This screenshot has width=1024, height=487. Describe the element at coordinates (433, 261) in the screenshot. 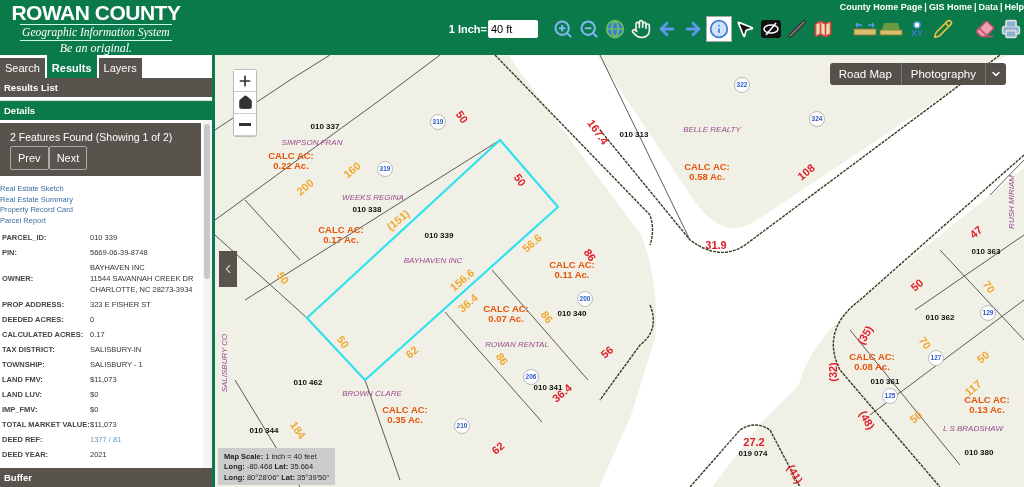

I see `owner-label: BAYHAVEN INC` at that location.